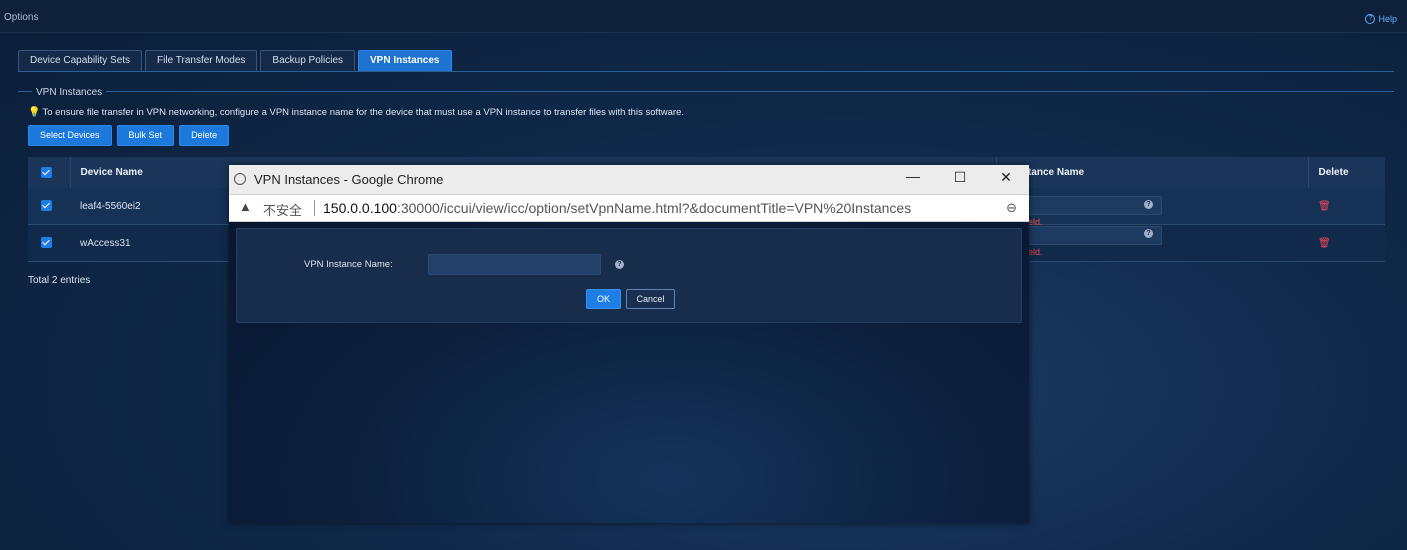 This screenshot has width=1407, height=550. What do you see at coordinates (360, 208) in the screenshot?
I see `url-host: 150.0.0.100` at bounding box center [360, 208].